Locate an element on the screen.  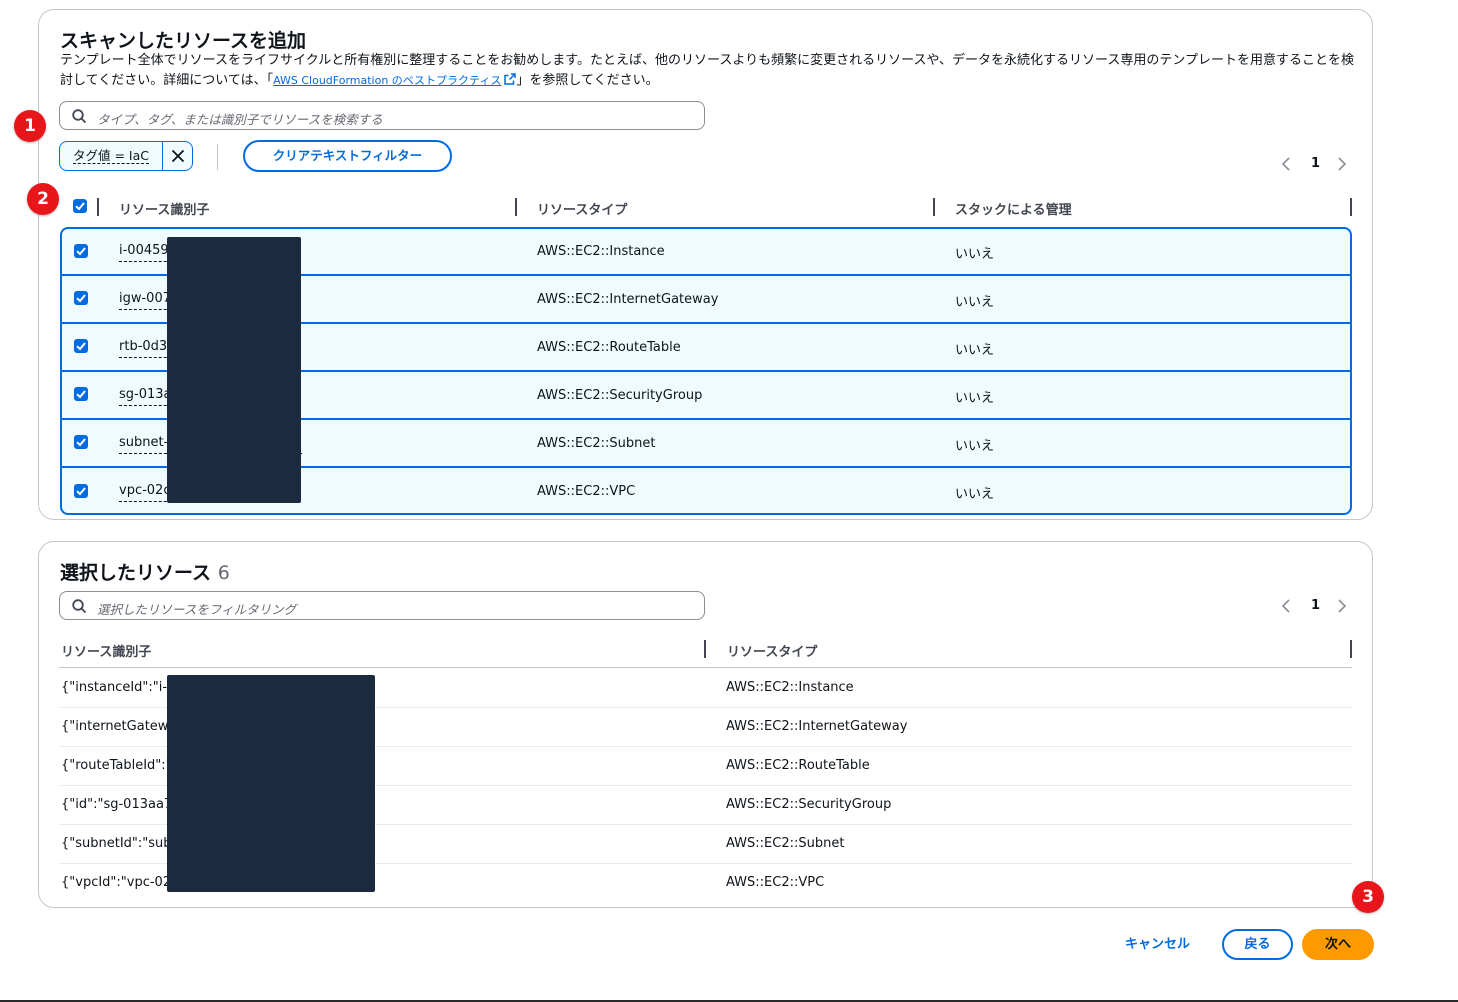
selected-count: 6 is located at coordinates (223, 573).